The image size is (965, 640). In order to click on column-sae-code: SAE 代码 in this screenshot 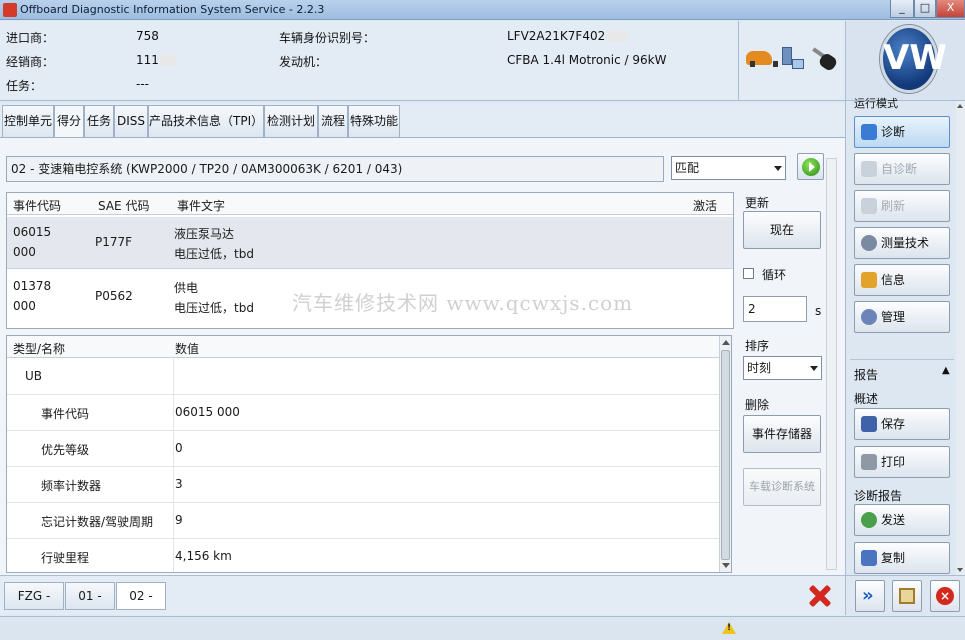, I will do `click(123, 205)`.